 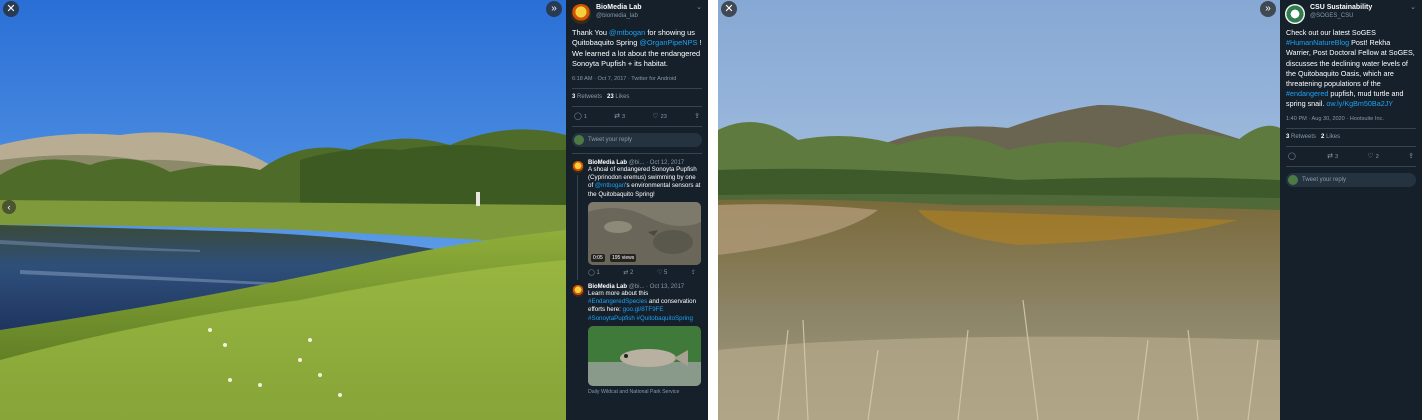 What do you see at coordinates (1341, 16) in the screenshot?
I see `author-handle: @SOGES_CSU` at bounding box center [1341, 16].